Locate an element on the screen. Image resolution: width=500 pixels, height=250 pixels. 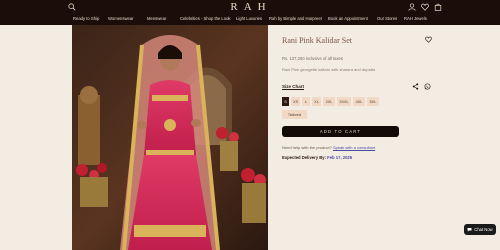
nav-our-stores: Our Stores is located at coordinates (387, 18).